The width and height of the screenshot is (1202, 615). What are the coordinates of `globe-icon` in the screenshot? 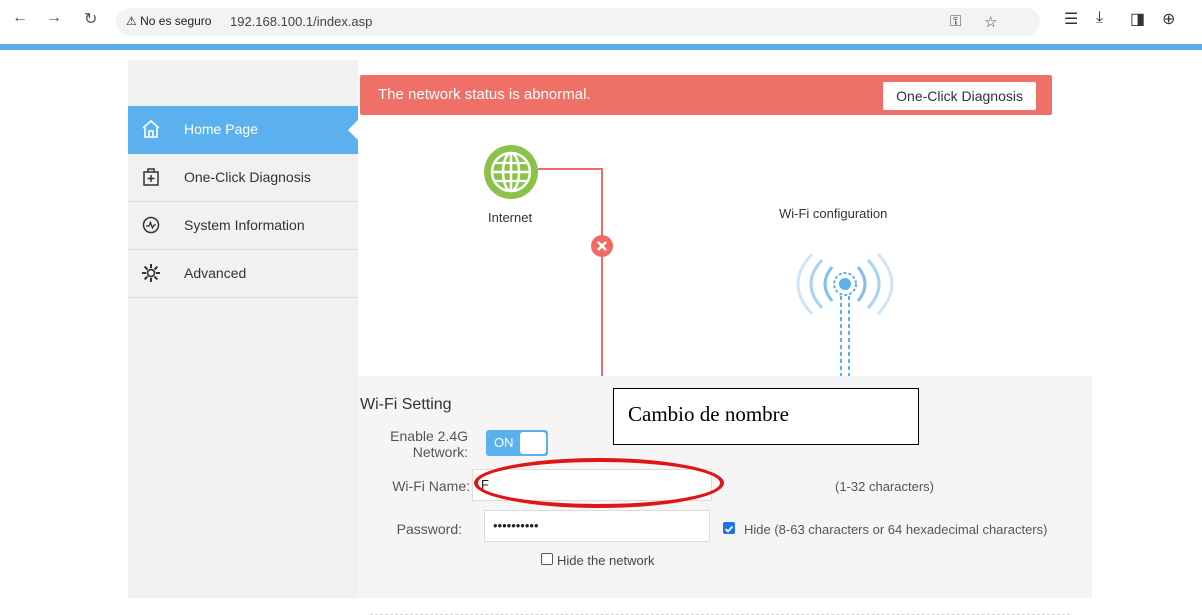 It's located at (511, 172).